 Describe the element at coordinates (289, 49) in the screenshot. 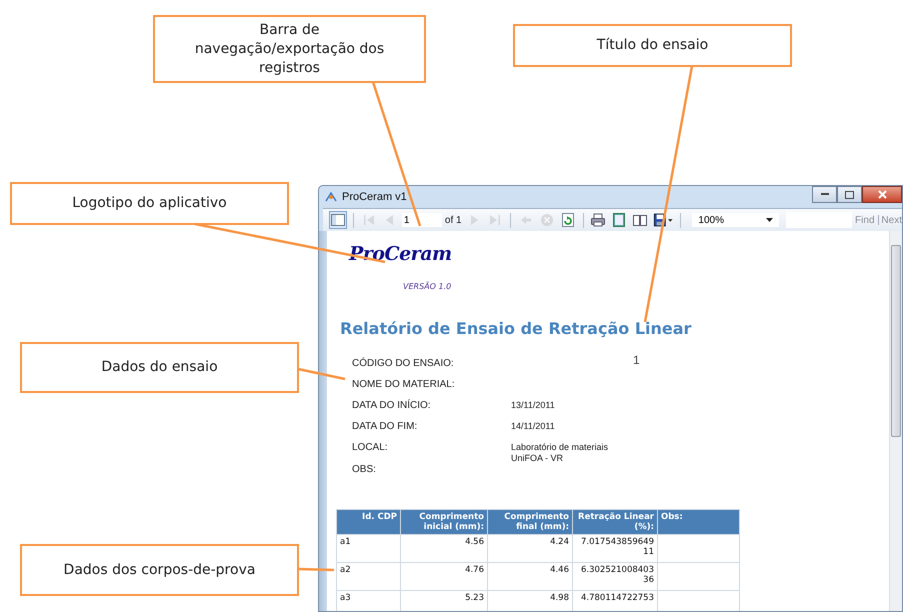

I see `callout-label: Barra de navegação/exportação dos registros` at that location.